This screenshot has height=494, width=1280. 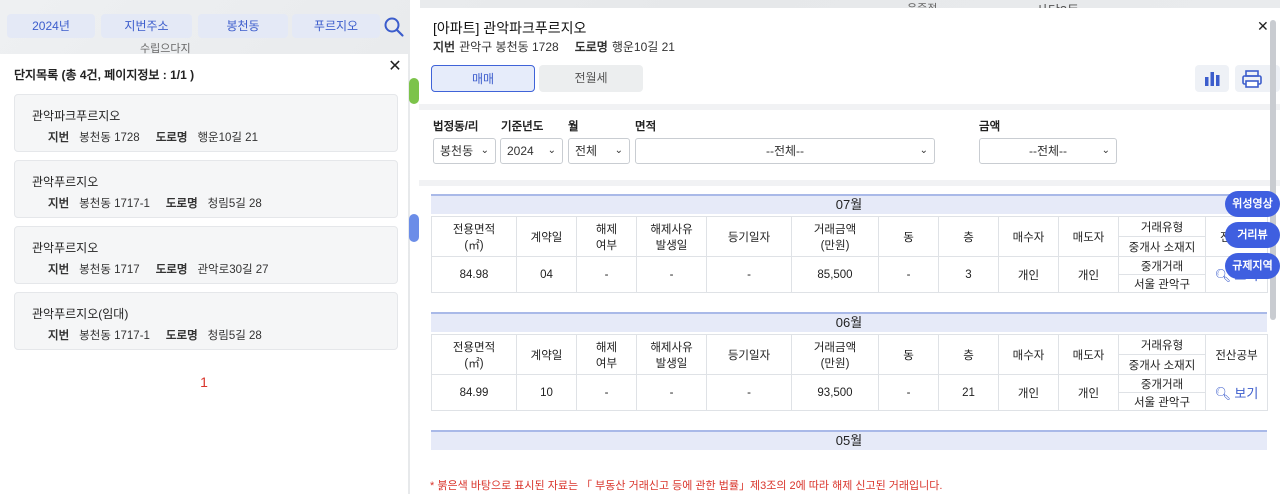 I want to click on dong-select: 봉천동 ⌄, so click(x=464, y=151).